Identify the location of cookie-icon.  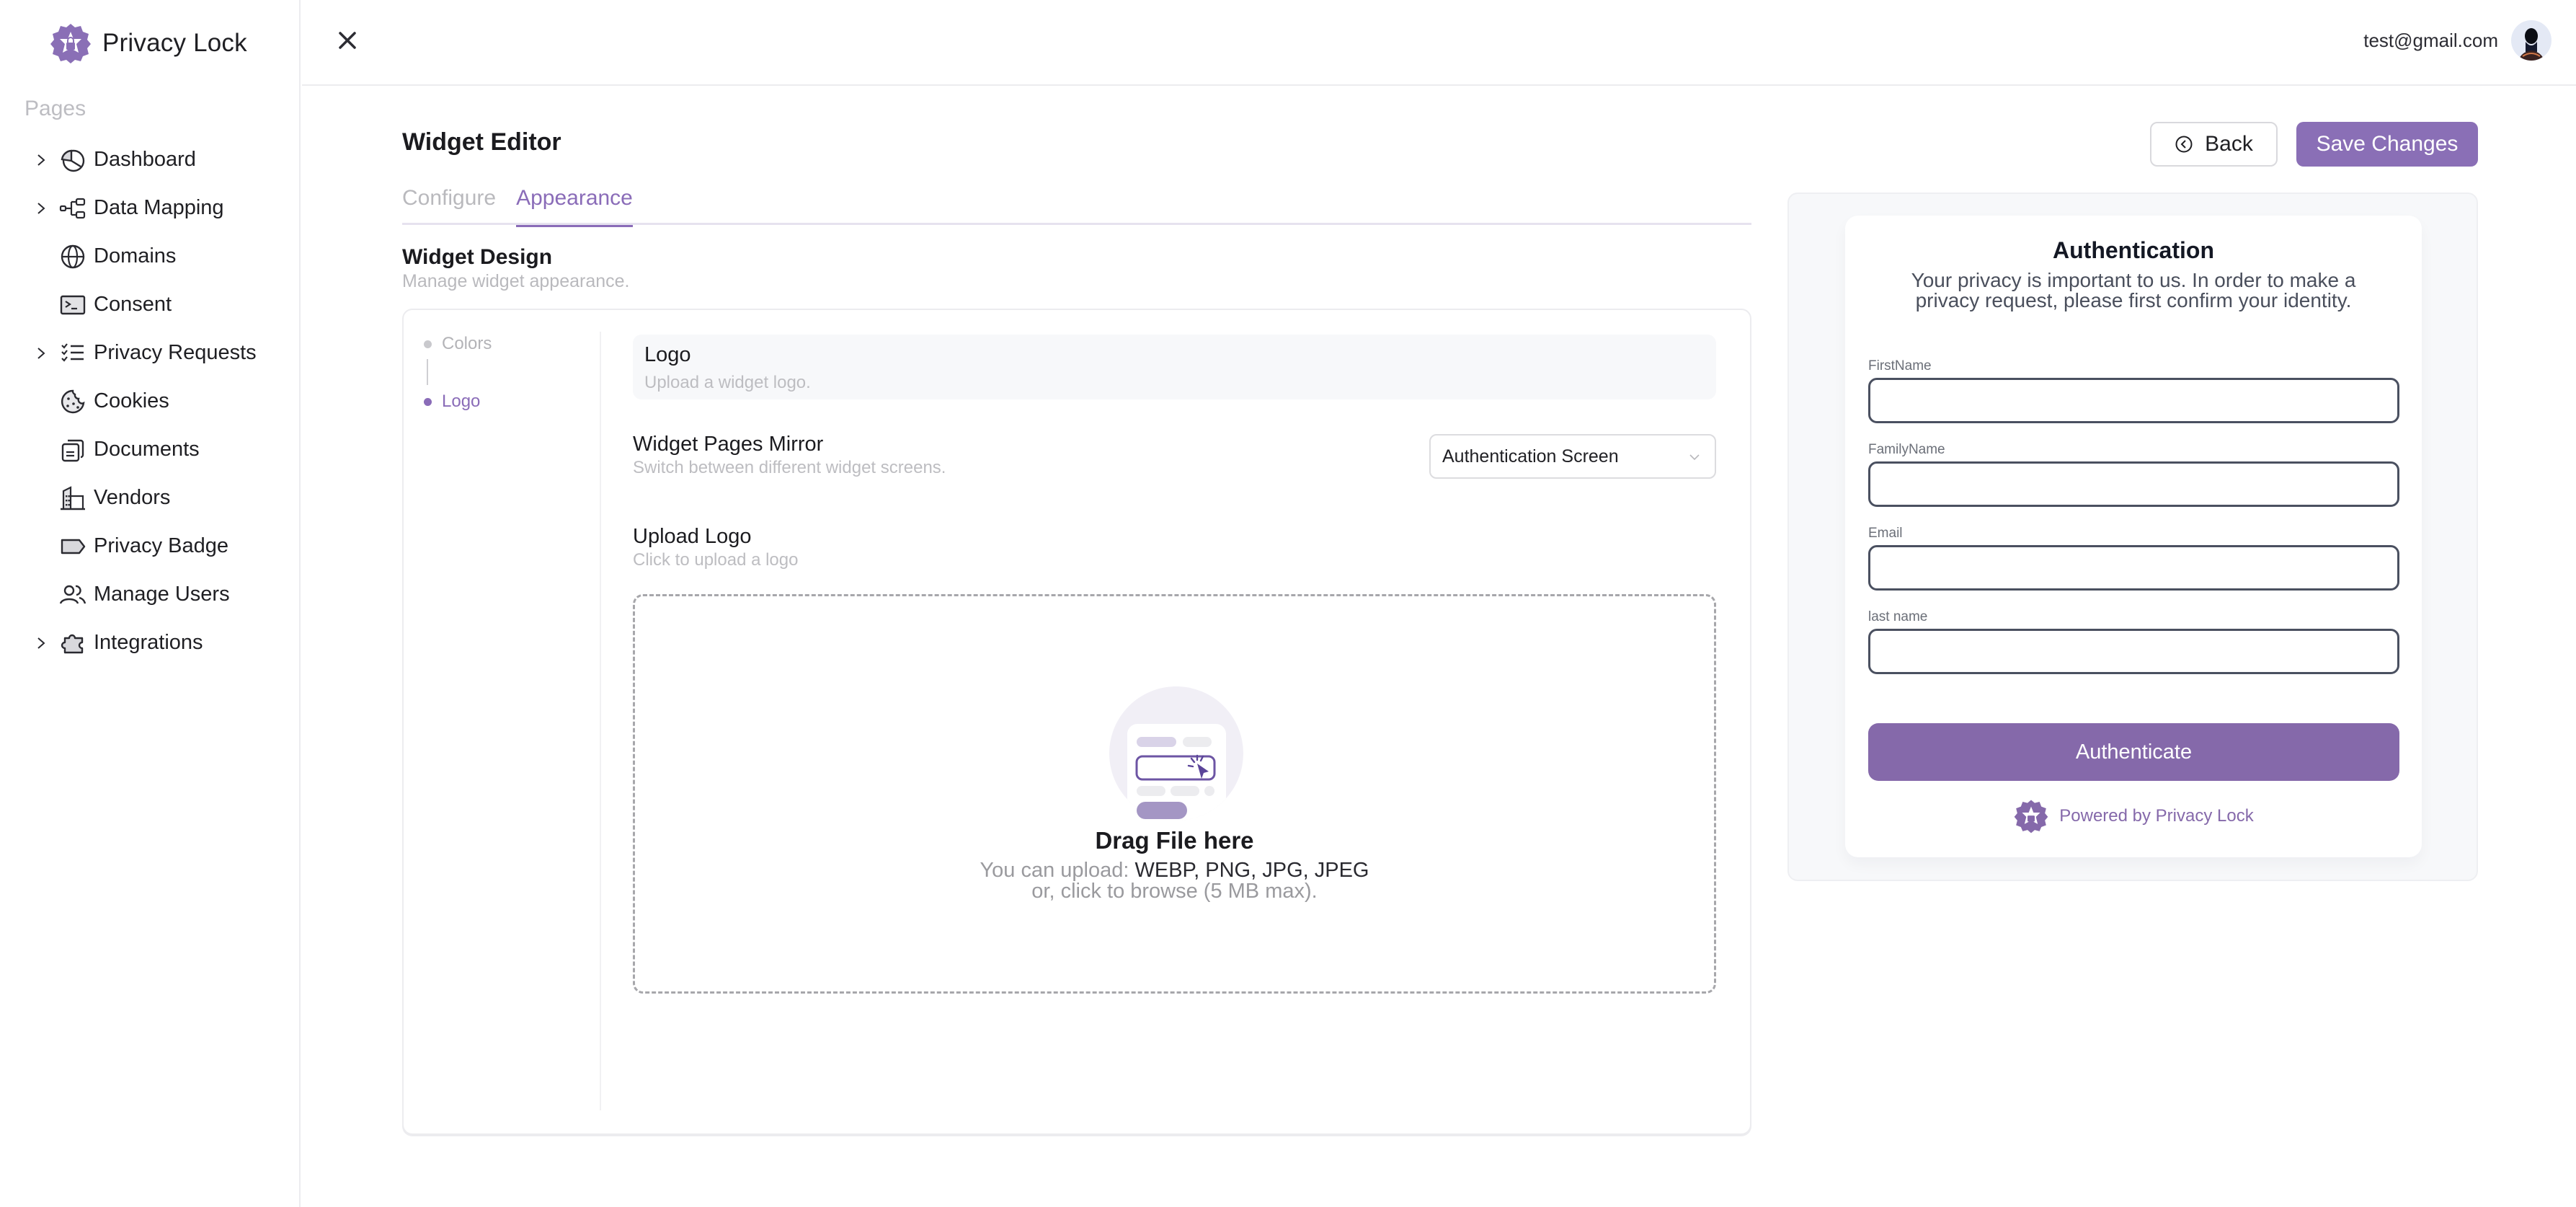
(73, 401).